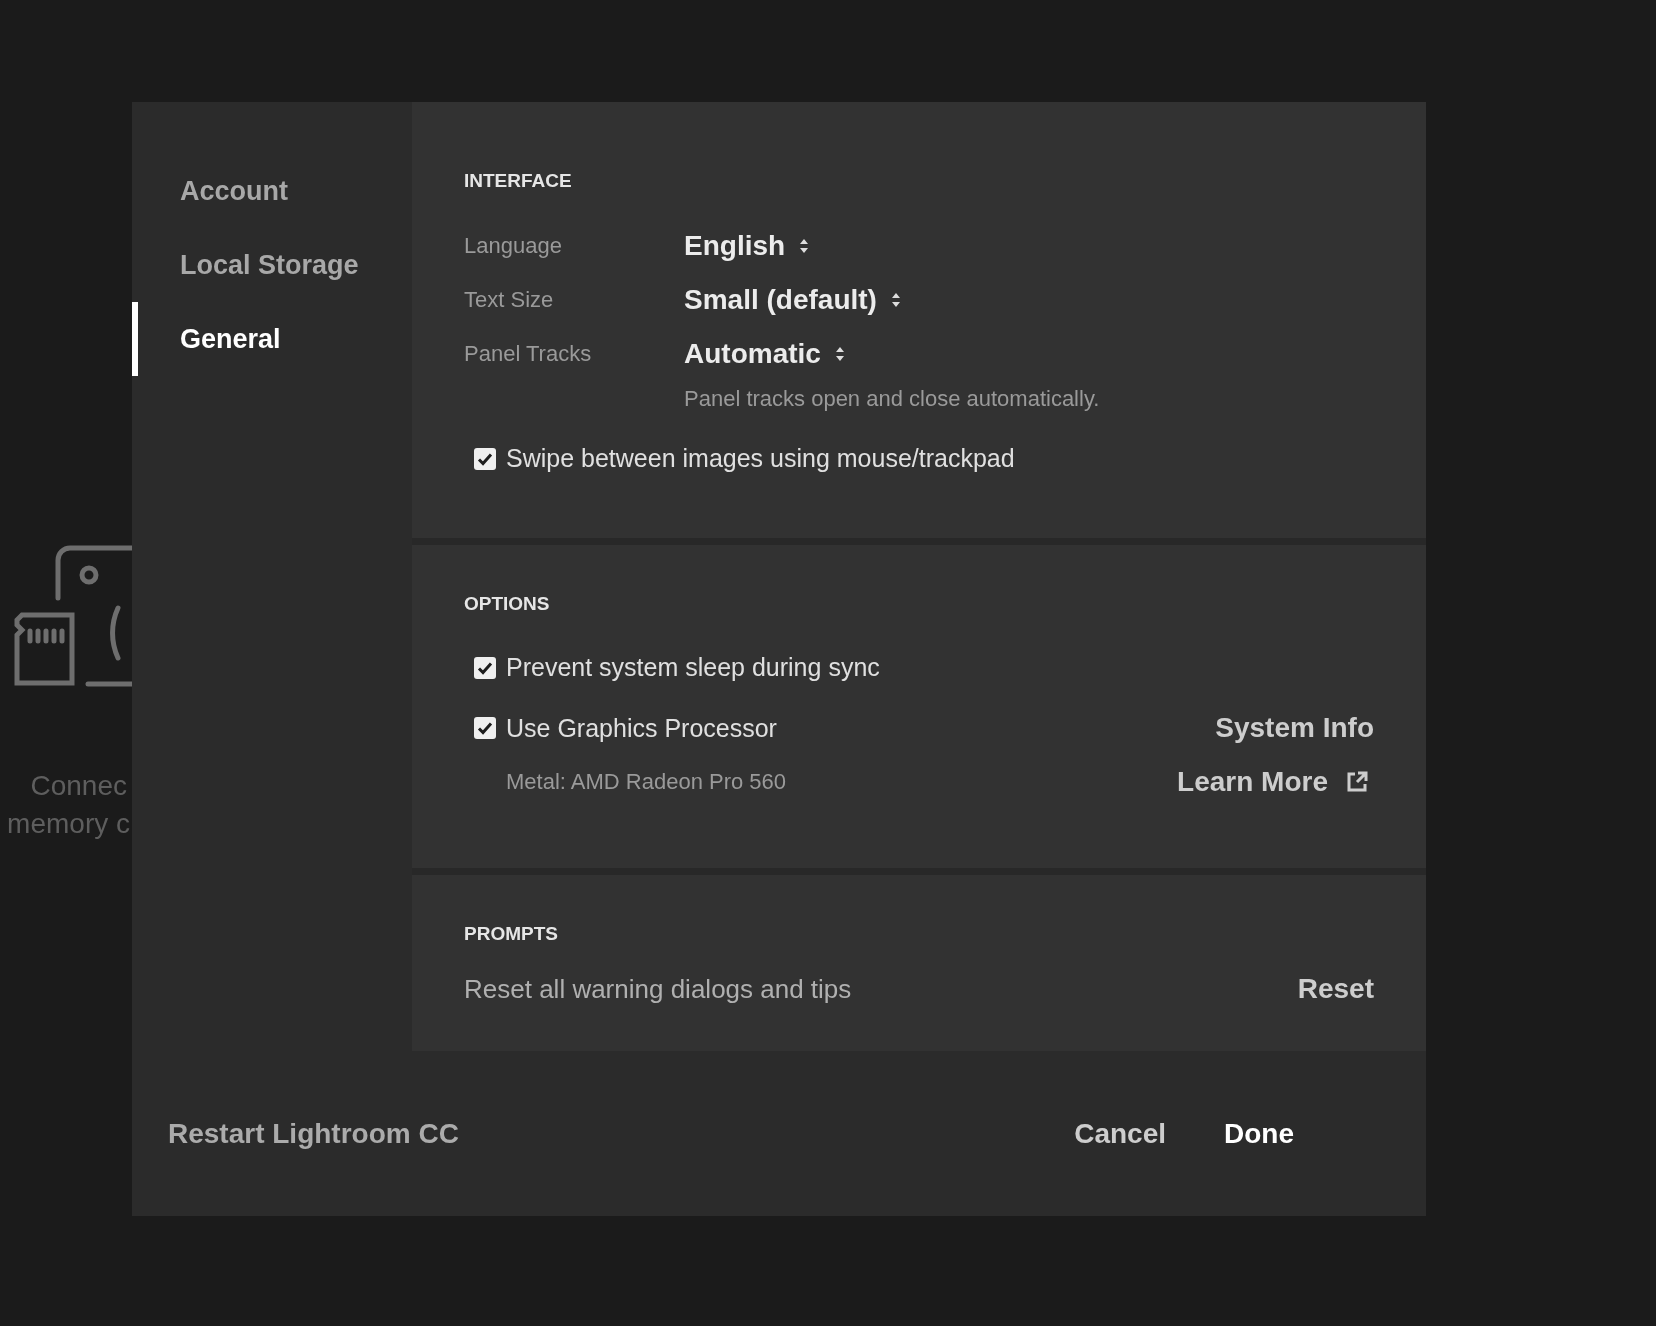 The image size is (1656, 1326). What do you see at coordinates (641, 728) in the screenshot?
I see `checkbox-label: Use Graphics Processor` at bounding box center [641, 728].